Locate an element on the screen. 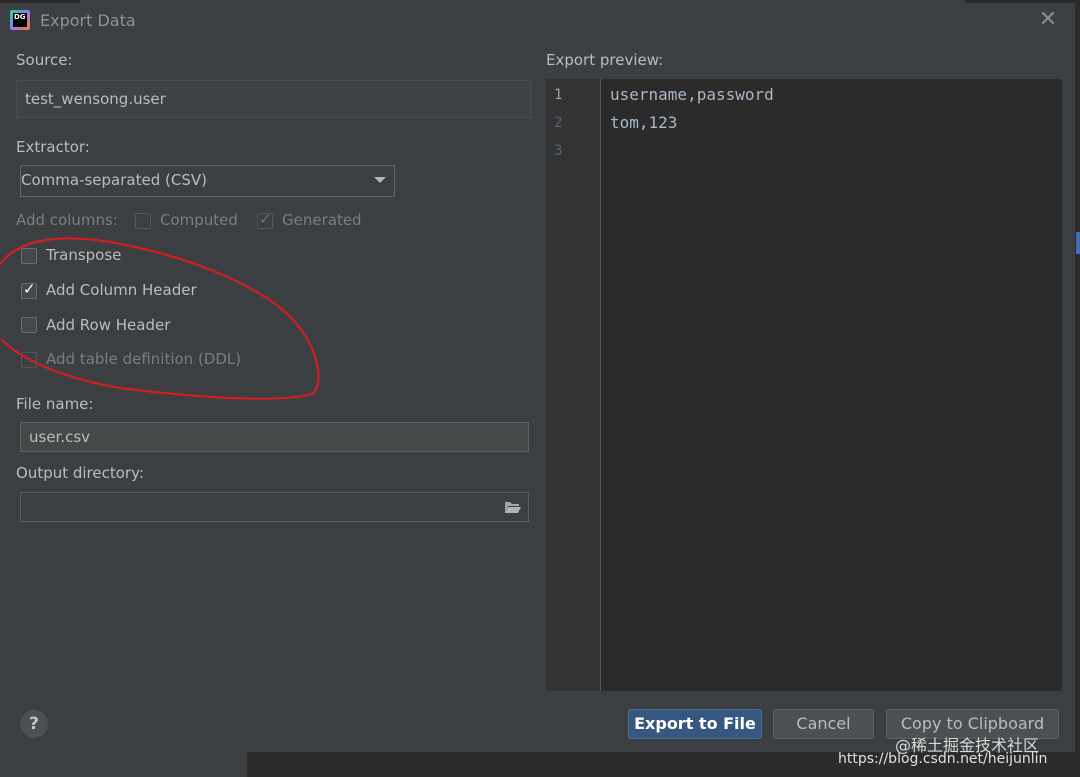 This screenshot has height=777, width=1080. checkmark-icon: ✓ is located at coordinates (265, 219).